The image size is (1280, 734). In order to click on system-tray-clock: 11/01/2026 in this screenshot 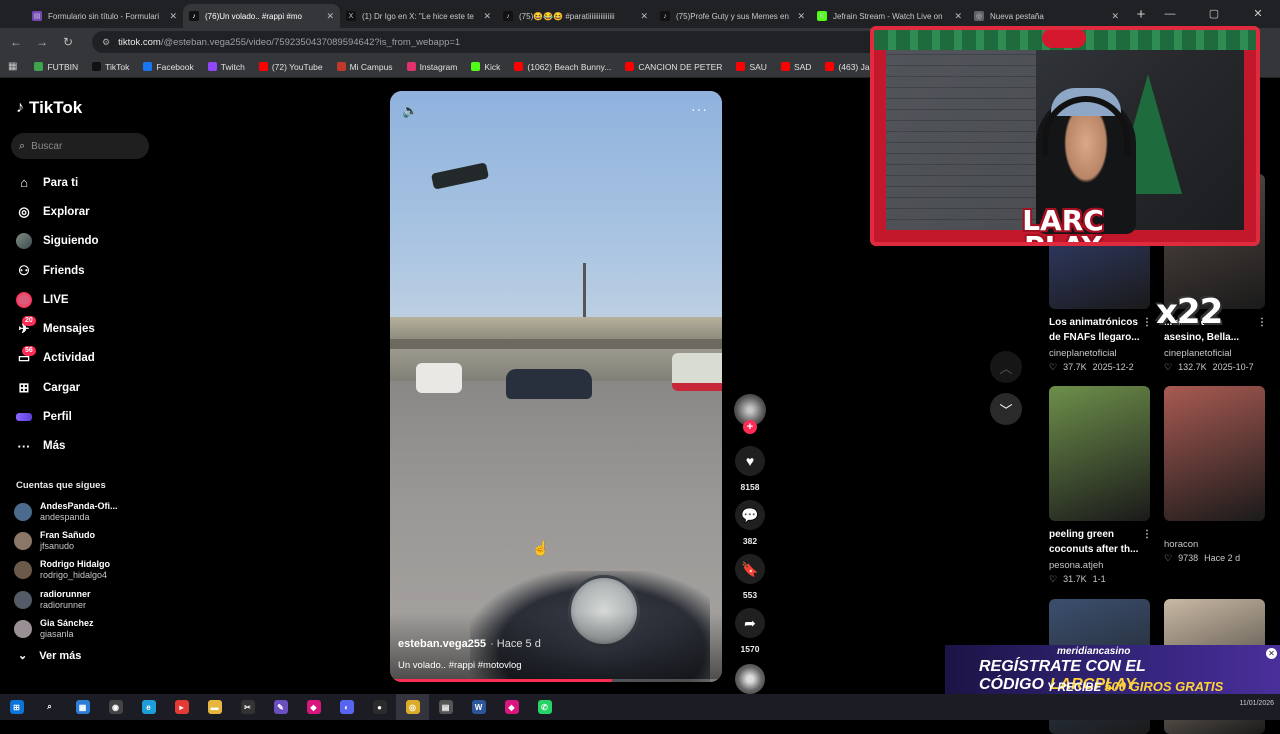, I will do `click(1256, 703)`.